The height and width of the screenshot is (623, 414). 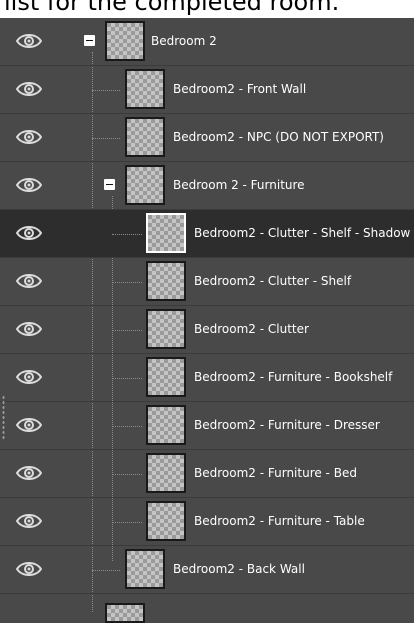 I want to click on caption-text: list for the completed room., so click(x=207, y=9).